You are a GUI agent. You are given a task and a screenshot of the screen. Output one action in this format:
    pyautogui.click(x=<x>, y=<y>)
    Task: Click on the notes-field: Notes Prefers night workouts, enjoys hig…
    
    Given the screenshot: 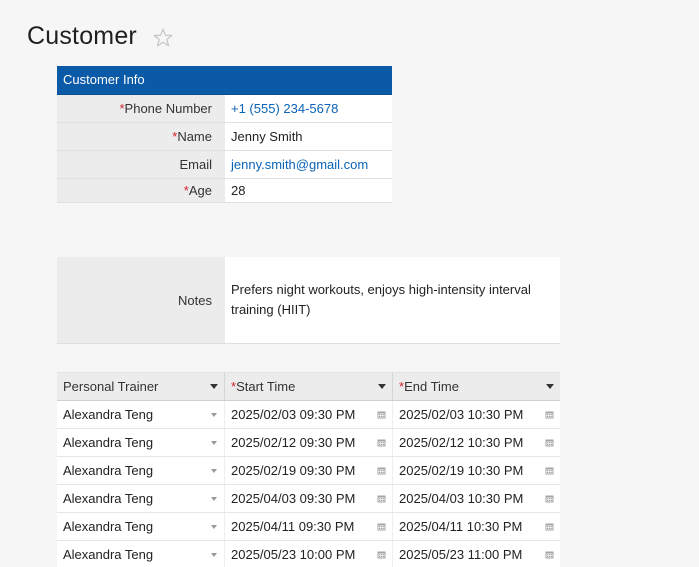 What is the action you would take?
    pyautogui.click(x=308, y=300)
    